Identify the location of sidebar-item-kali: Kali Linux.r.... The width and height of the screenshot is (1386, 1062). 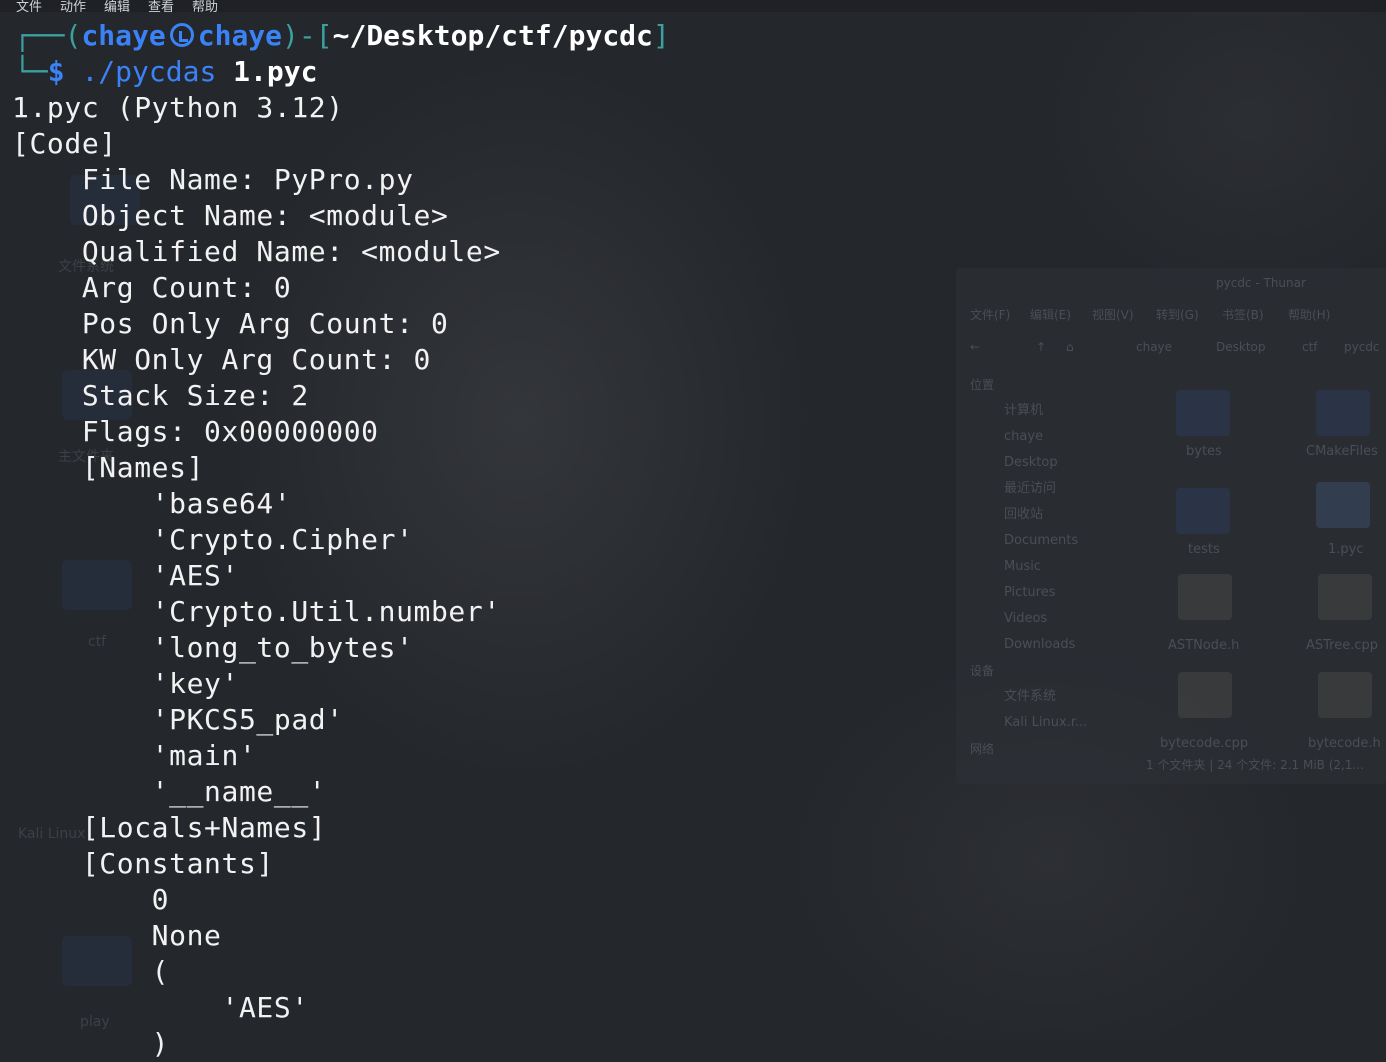
(1028, 723).